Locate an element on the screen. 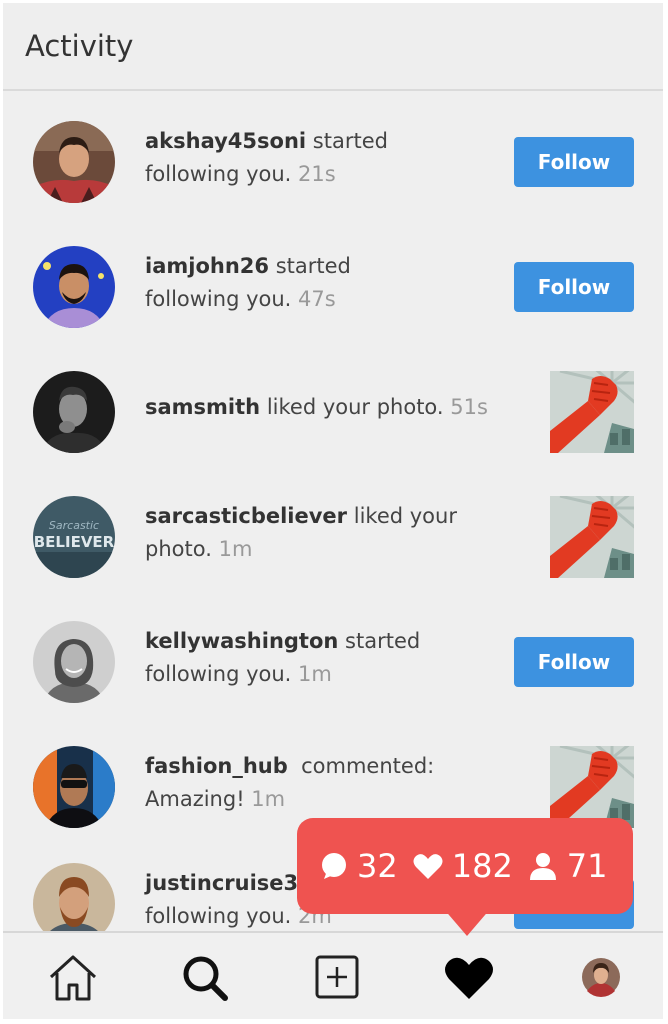 The image size is (668, 1024). activity-tail: Amazing! is located at coordinates (195, 799).